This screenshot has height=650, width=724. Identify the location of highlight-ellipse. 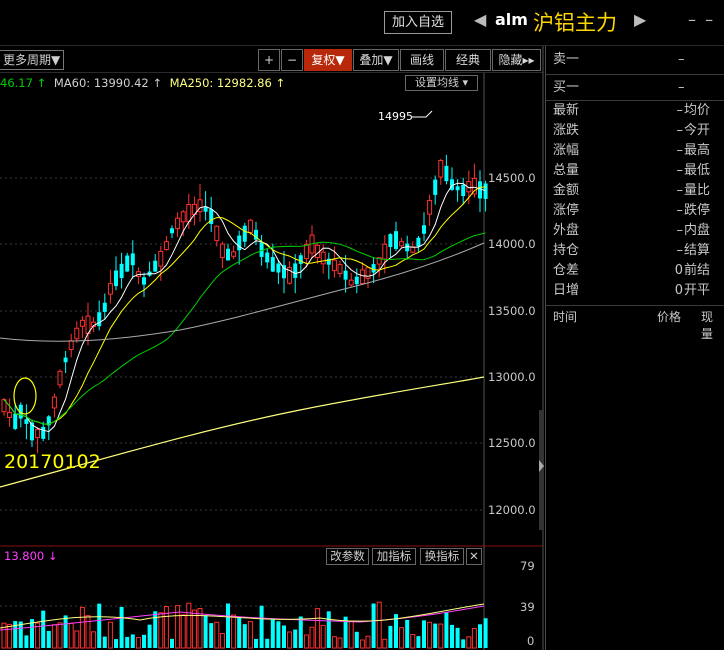
(25, 396).